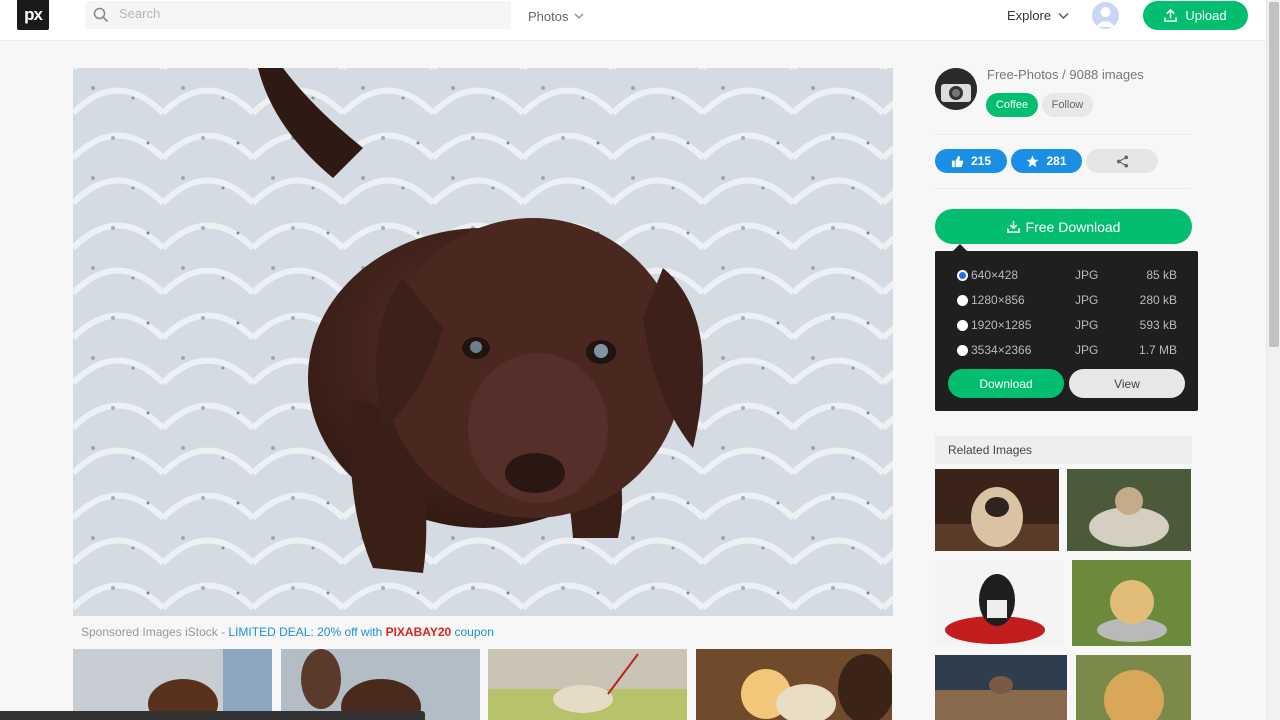  Describe the element at coordinates (1073, 226) in the screenshot. I see `free-download-label: Free Download` at that location.